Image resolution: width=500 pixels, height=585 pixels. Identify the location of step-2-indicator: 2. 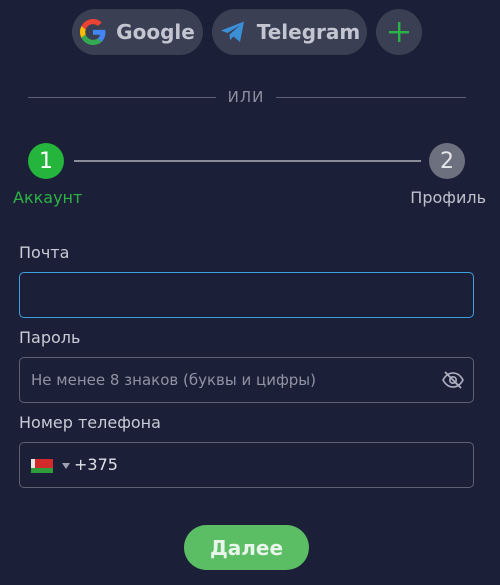
(447, 161).